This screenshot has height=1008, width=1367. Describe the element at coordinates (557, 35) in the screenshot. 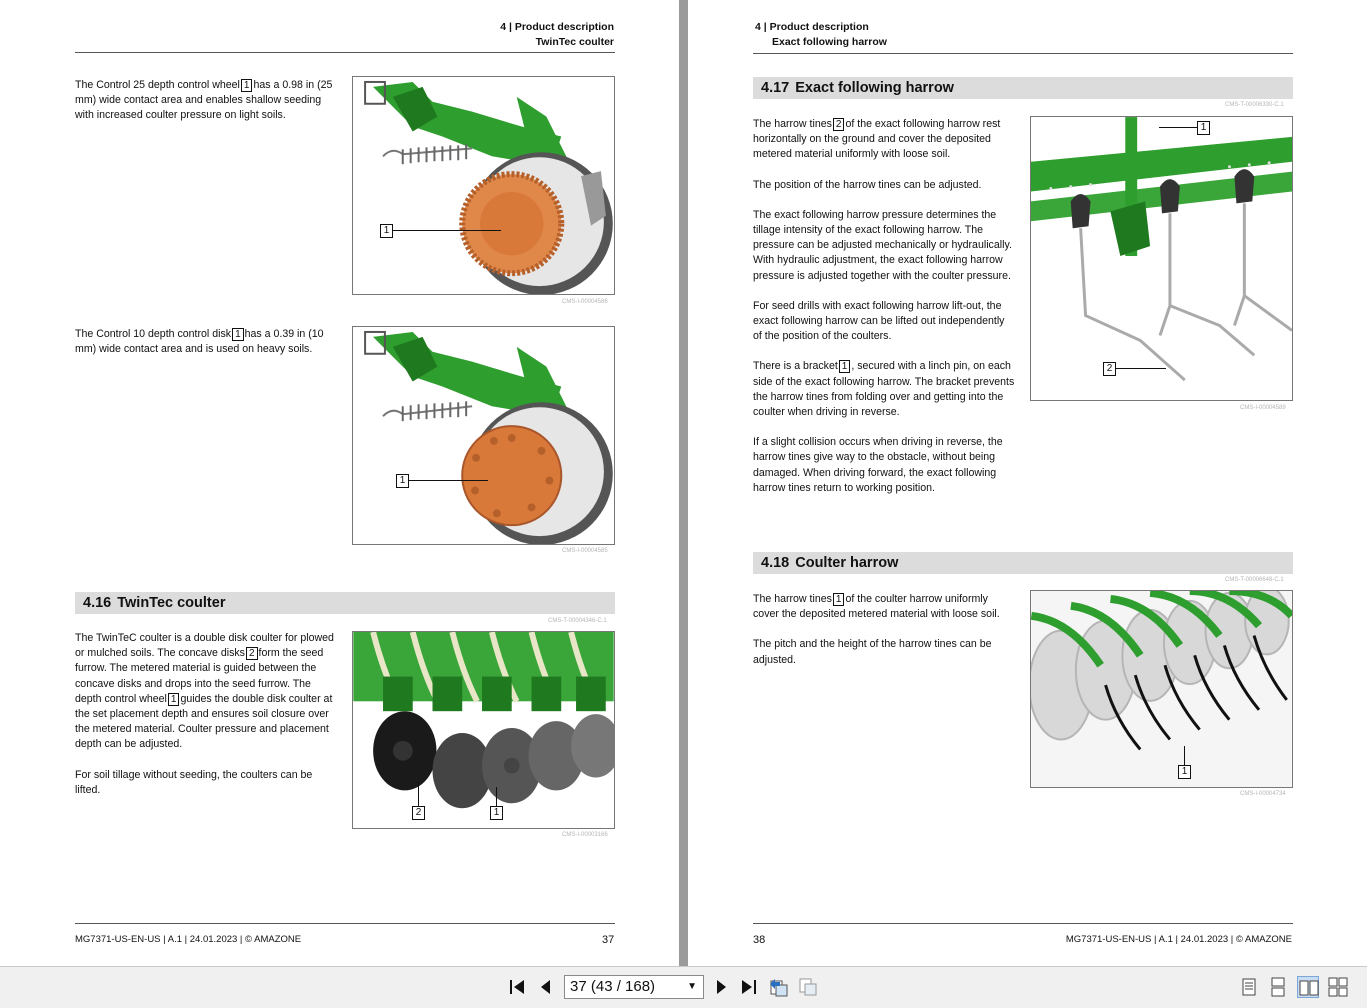

I see `page-header: 4 | Product description TwinTec coulter` at that location.